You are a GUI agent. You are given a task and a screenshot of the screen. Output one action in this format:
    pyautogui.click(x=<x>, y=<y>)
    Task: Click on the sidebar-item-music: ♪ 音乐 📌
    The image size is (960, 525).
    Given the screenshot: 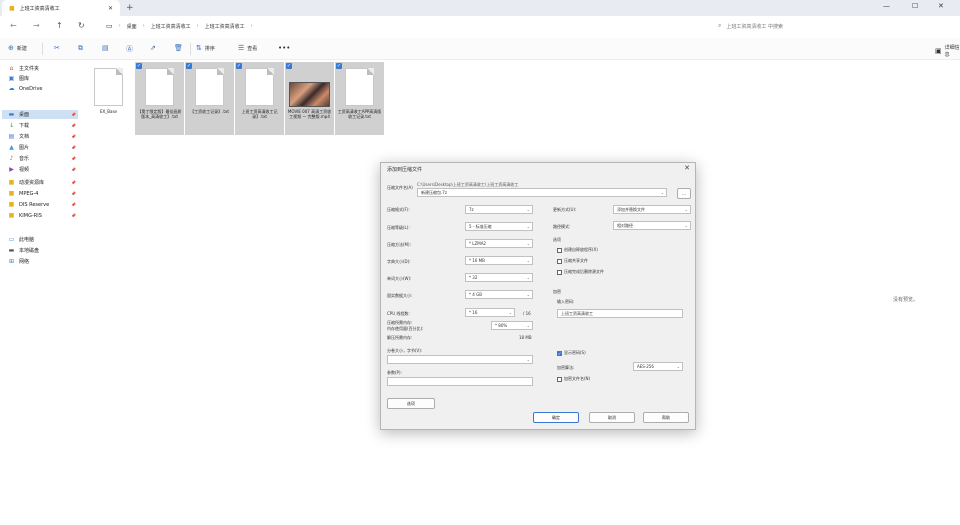 What is the action you would take?
    pyautogui.click(x=43, y=158)
    